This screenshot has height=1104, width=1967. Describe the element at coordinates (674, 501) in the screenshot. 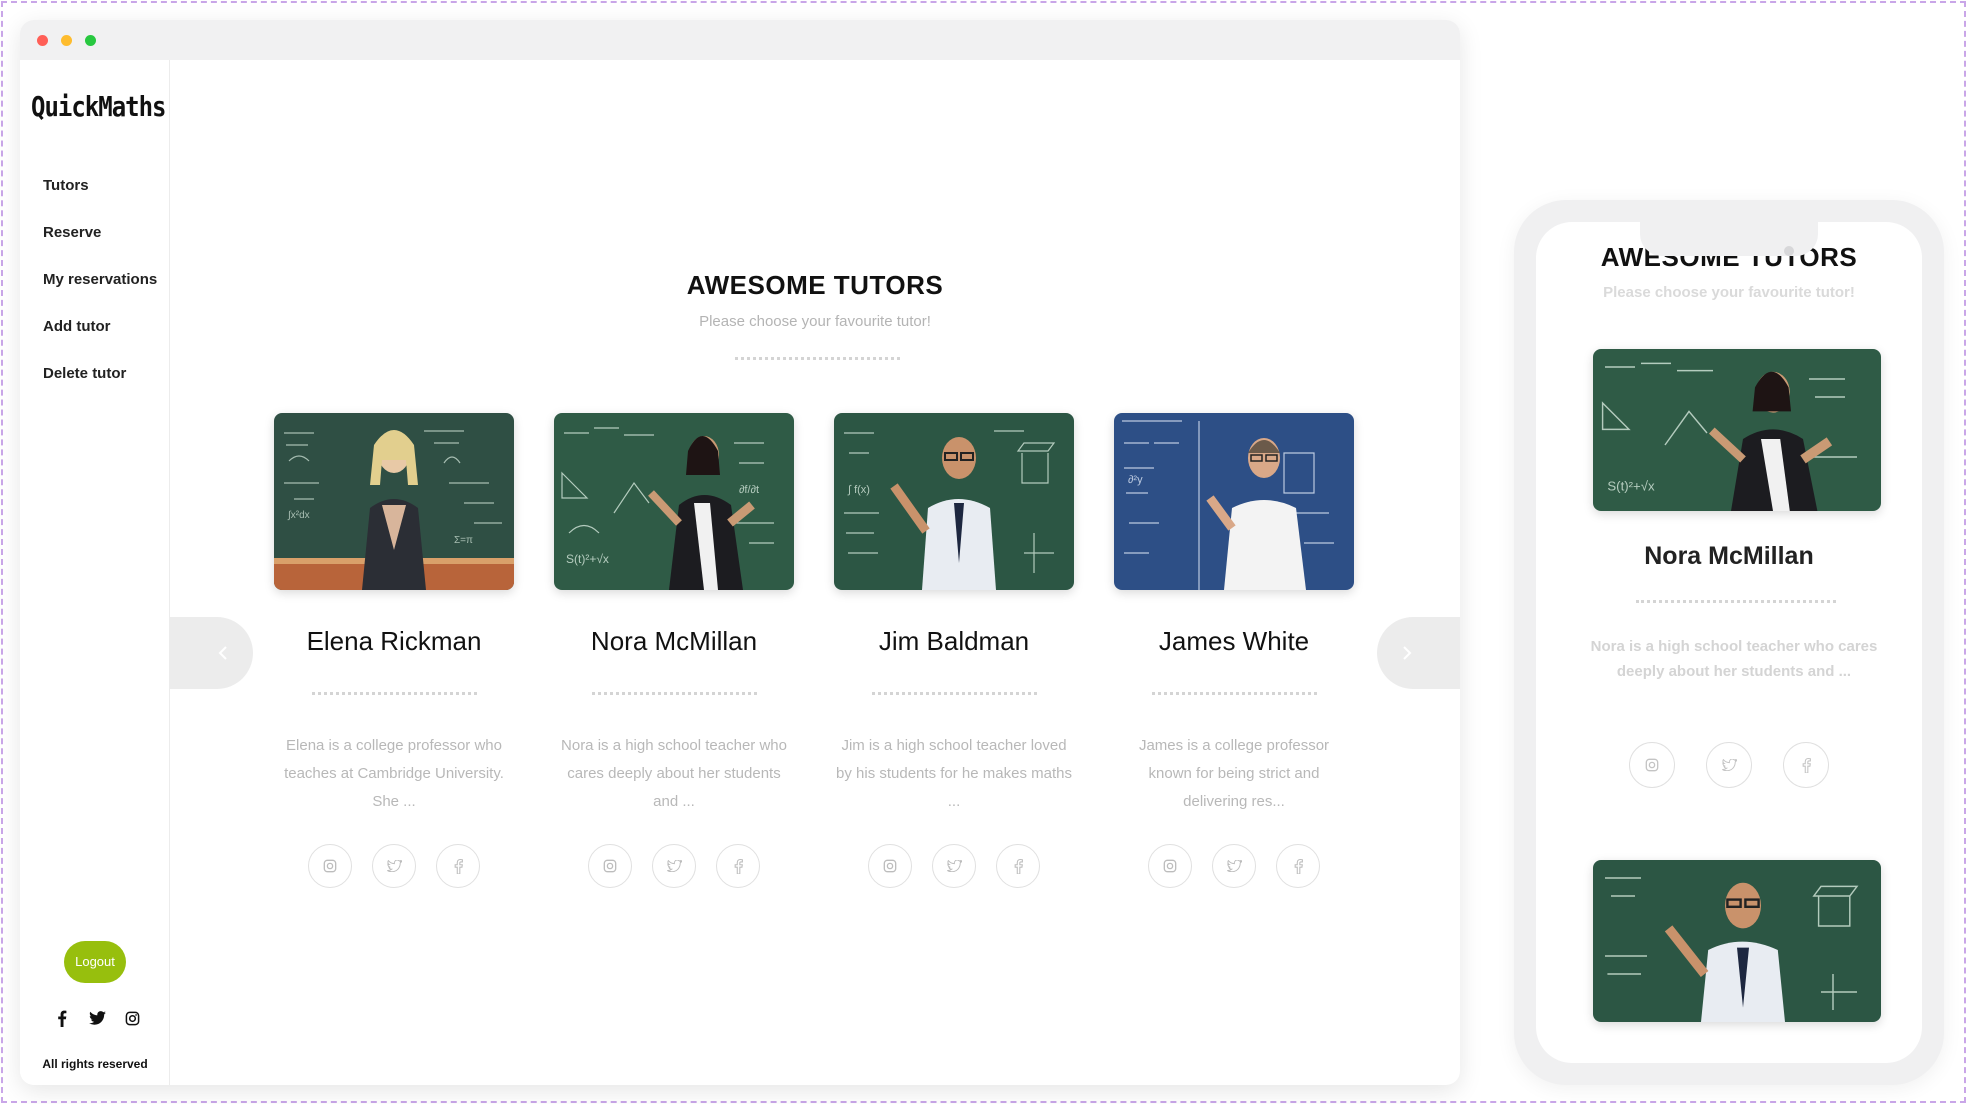

I see `tutor-photo: S(t)²+√x ∂f/∂t` at that location.